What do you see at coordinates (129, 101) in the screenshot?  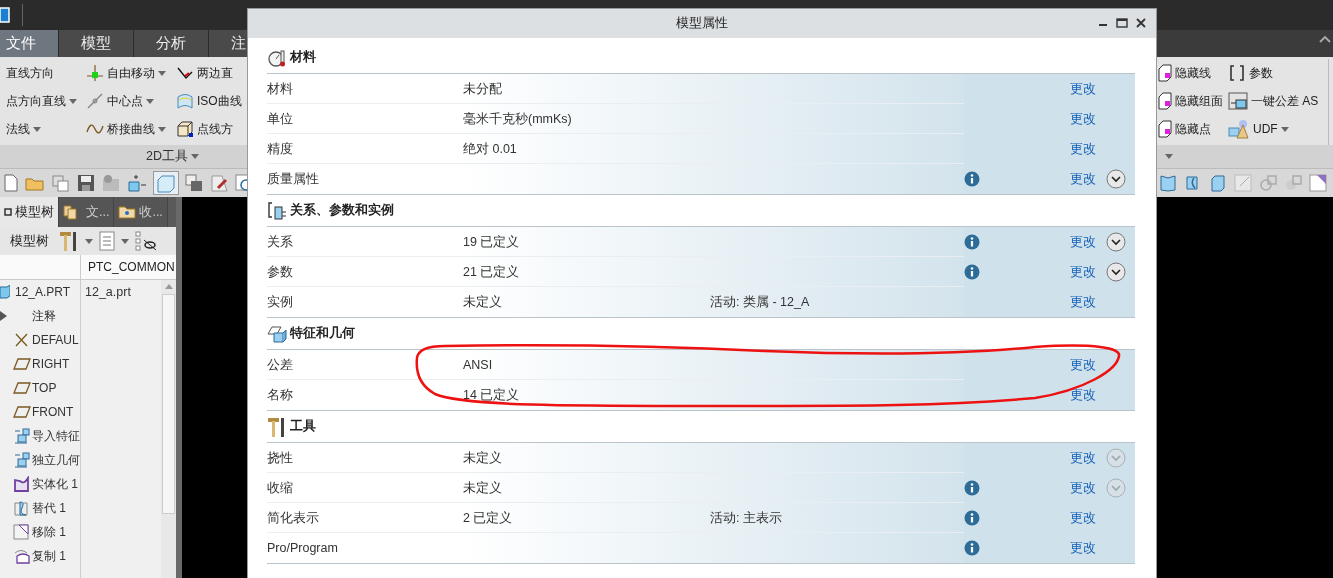 I see `ribbon-item: 中心点` at bounding box center [129, 101].